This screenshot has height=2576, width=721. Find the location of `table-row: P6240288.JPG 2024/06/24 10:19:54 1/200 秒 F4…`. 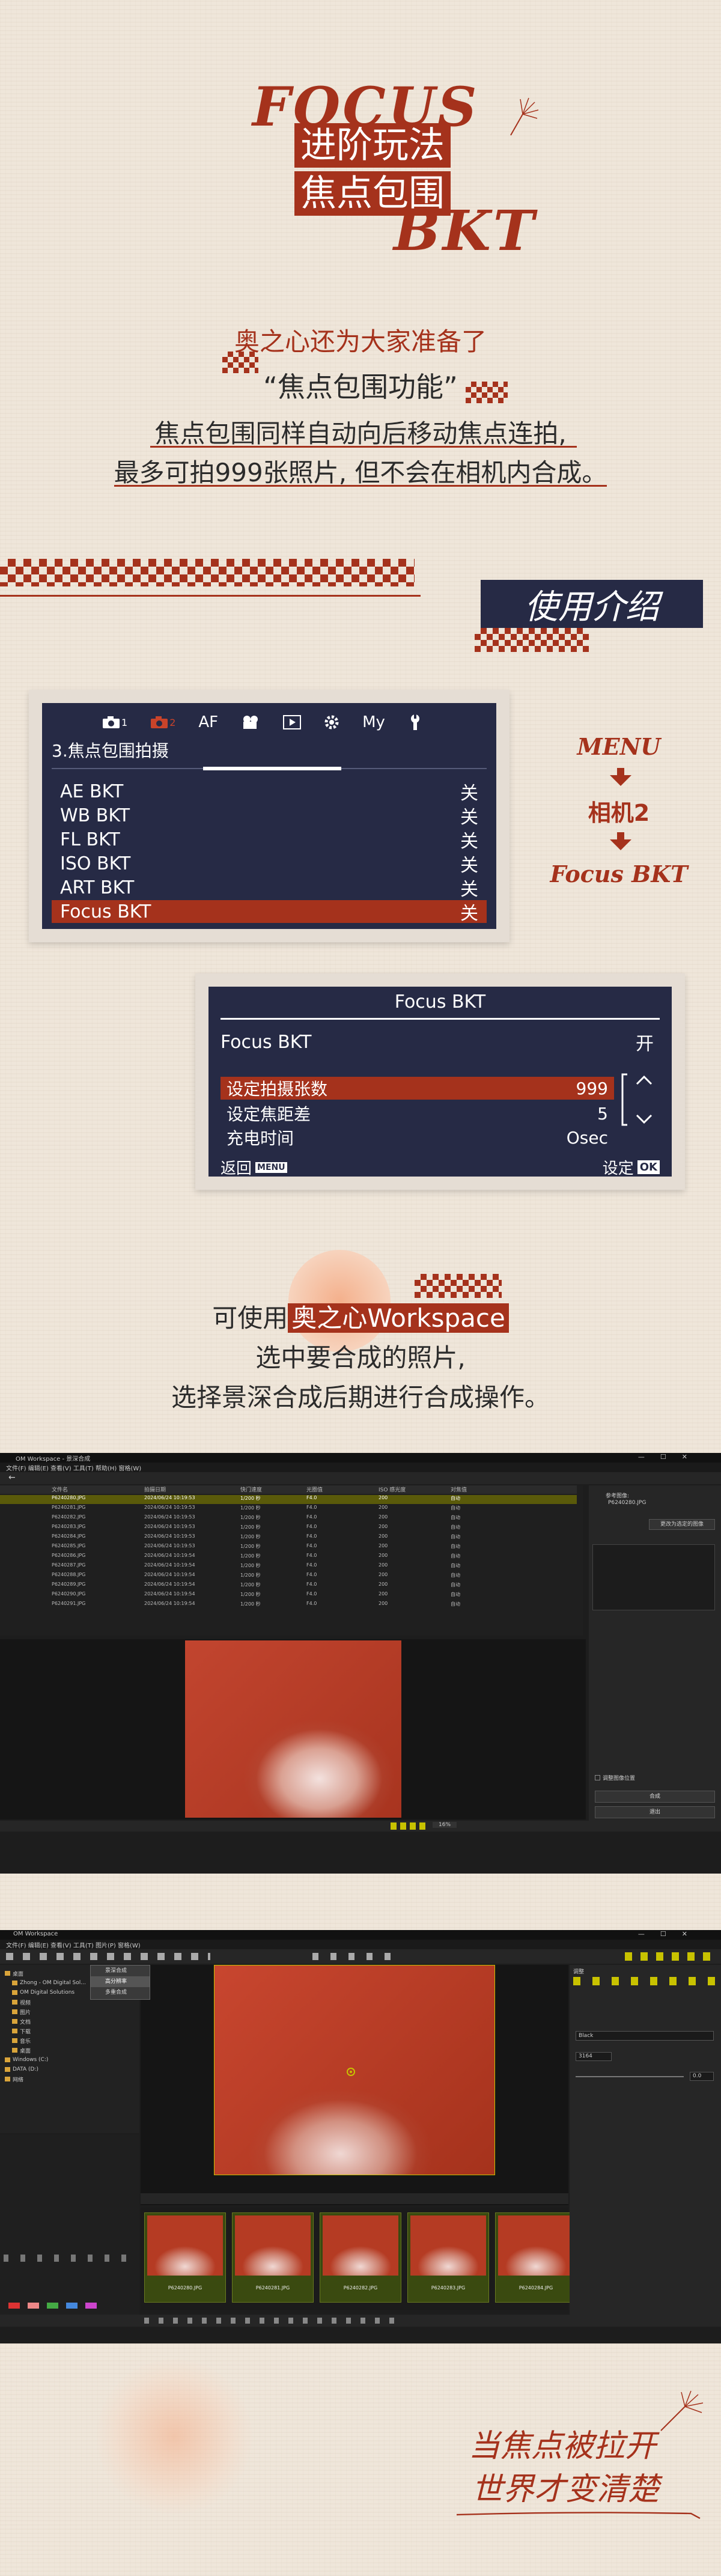

table-row: P6240288.JPG 2024/06/24 10:19:54 1/200 秒 F4… is located at coordinates (288, 1576).